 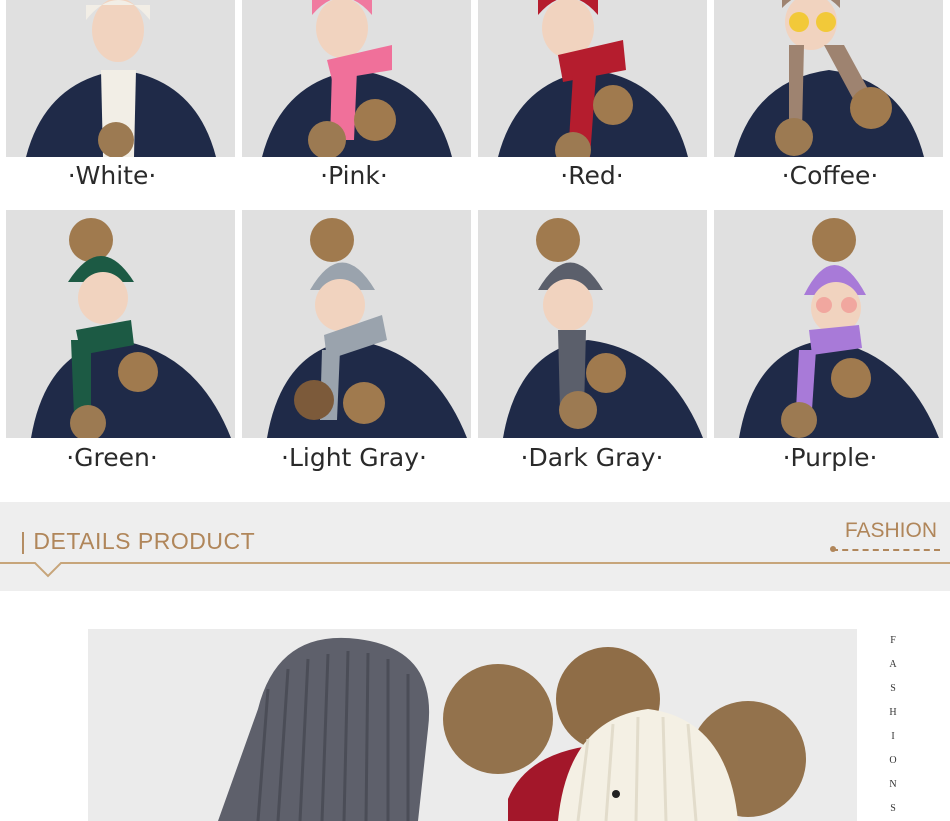 What do you see at coordinates (893, 760) in the screenshot?
I see `side-letter: O` at bounding box center [893, 760].